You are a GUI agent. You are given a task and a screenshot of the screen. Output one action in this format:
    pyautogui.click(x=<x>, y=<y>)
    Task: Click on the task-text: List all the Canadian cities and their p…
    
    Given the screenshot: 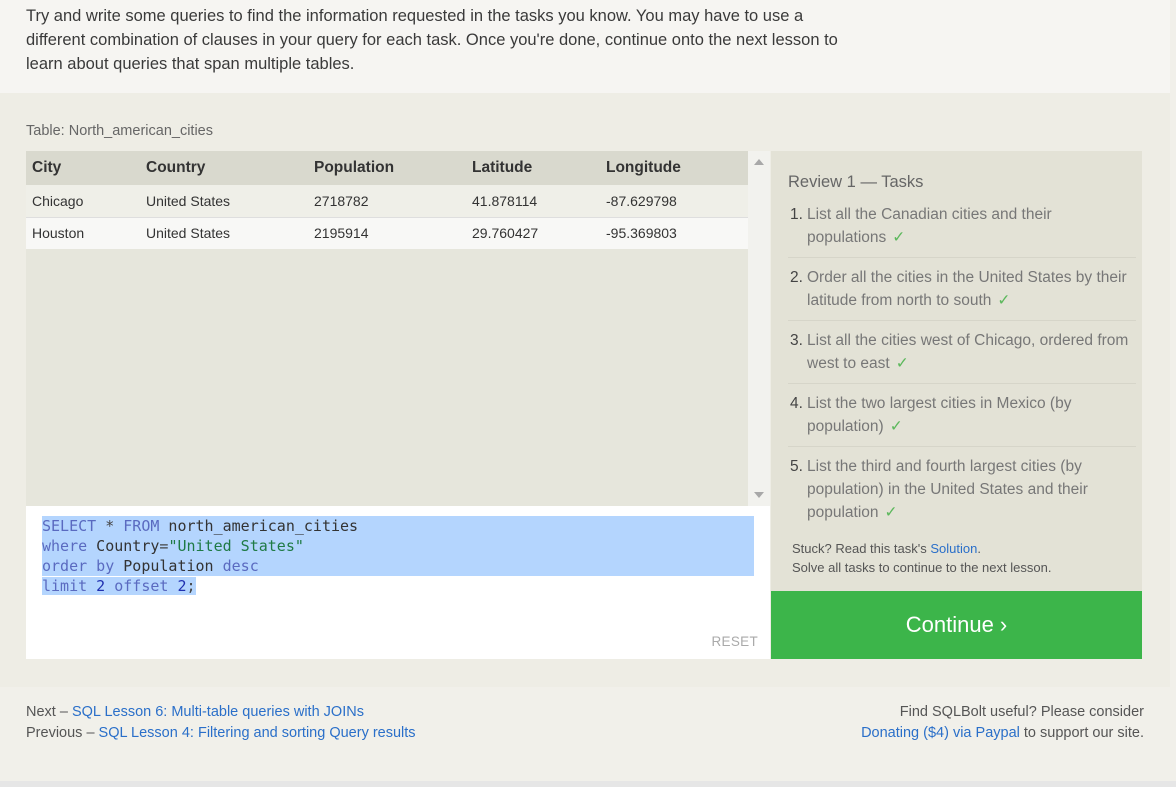 What is the action you would take?
    pyautogui.click(x=929, y=226)
    